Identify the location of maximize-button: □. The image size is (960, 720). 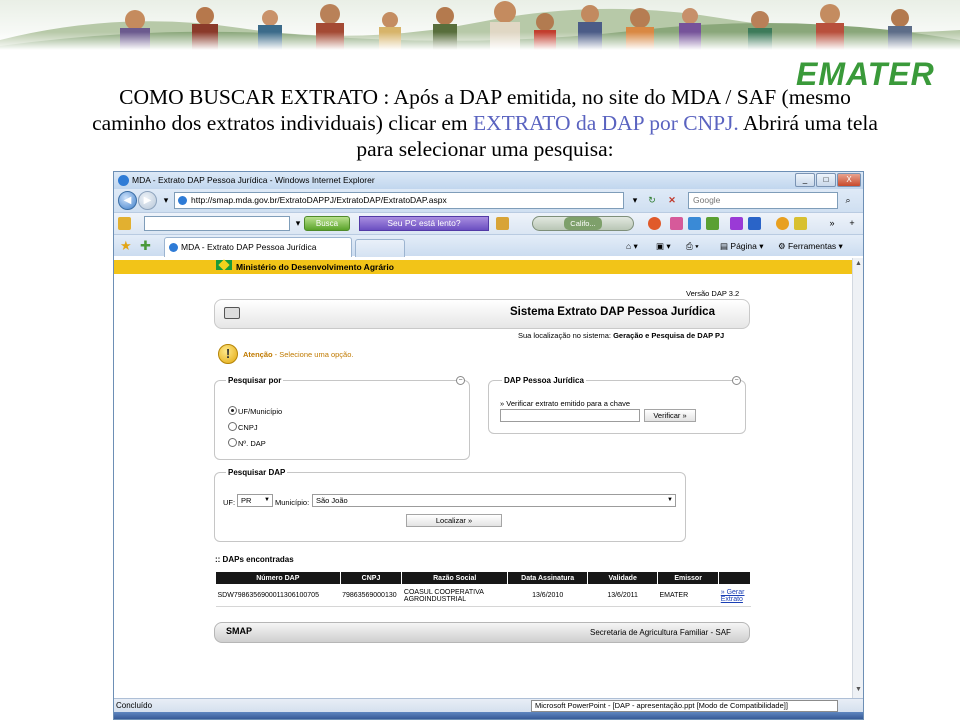
(826, 180).